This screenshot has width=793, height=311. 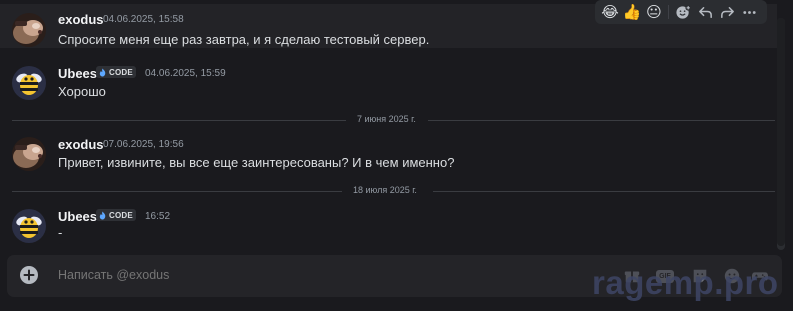 I want to click on more-button, so click(x=749, y=12).